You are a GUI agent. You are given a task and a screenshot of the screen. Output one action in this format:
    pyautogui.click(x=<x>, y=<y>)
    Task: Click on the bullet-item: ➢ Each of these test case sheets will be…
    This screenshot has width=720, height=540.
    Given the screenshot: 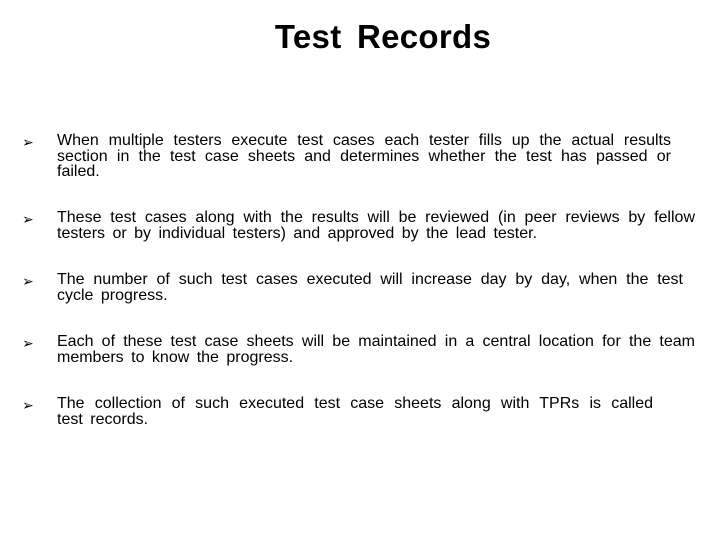 What is the action you would take?
    pyautogui.click(x=362, y=349)
    